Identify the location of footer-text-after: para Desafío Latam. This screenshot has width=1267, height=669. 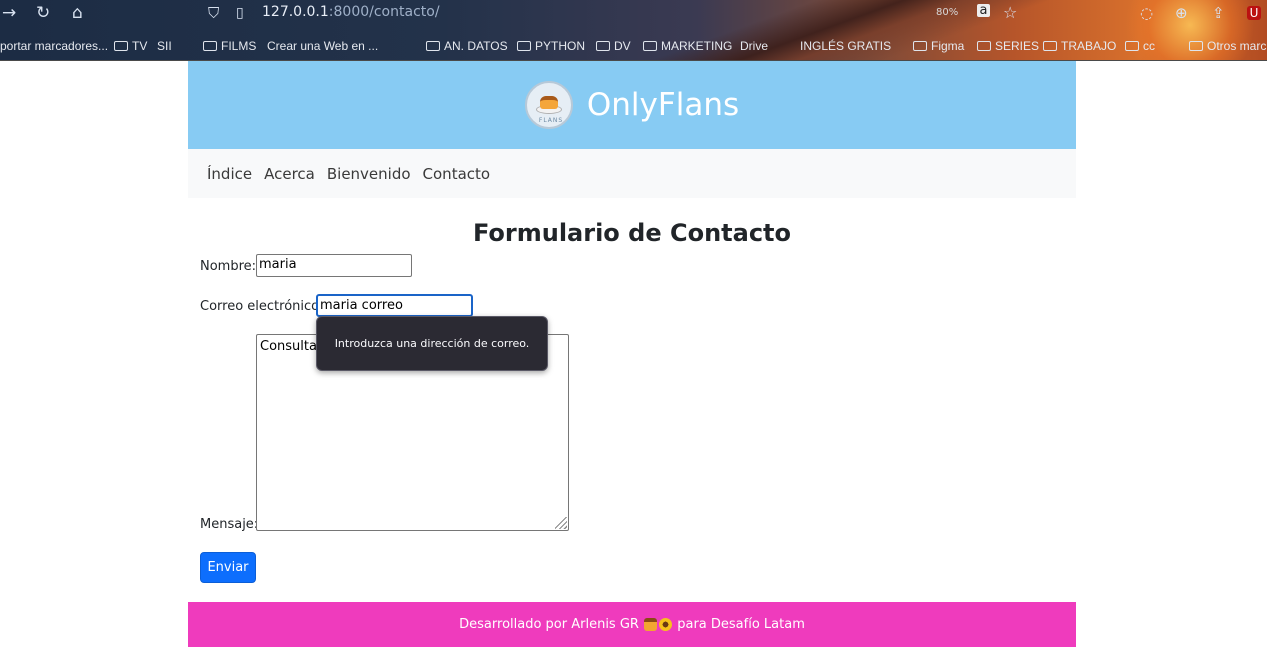
(741, 624).